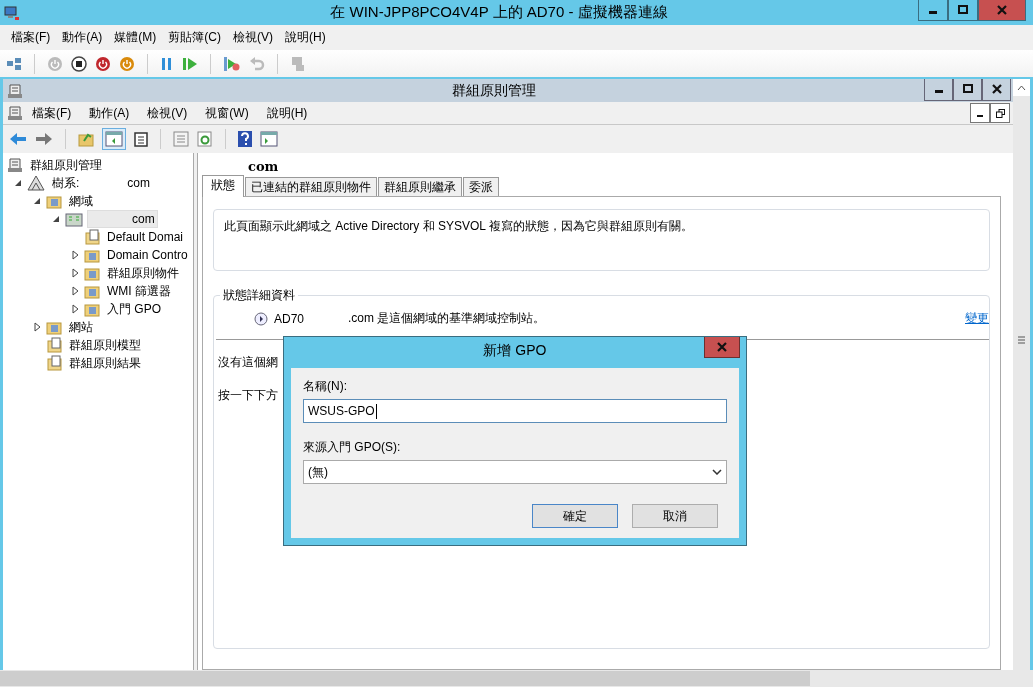 This screenshot has width=1033, height=687. What do you see at coordinates (223, 186) in the screenshot?
I see `tab: 狀態` at bounding box center [223, 186].